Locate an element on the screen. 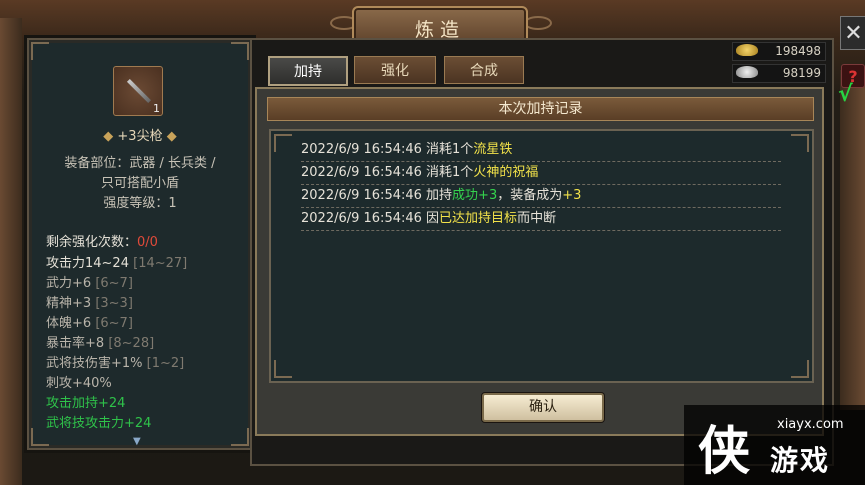 This screenshot has width=865, height=485. log-highlight: 已达加持目标 is located at coordinates (478, 218).